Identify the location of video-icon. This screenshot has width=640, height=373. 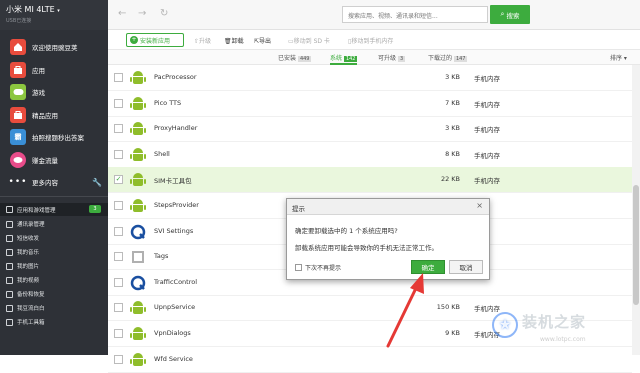
(9, 280).